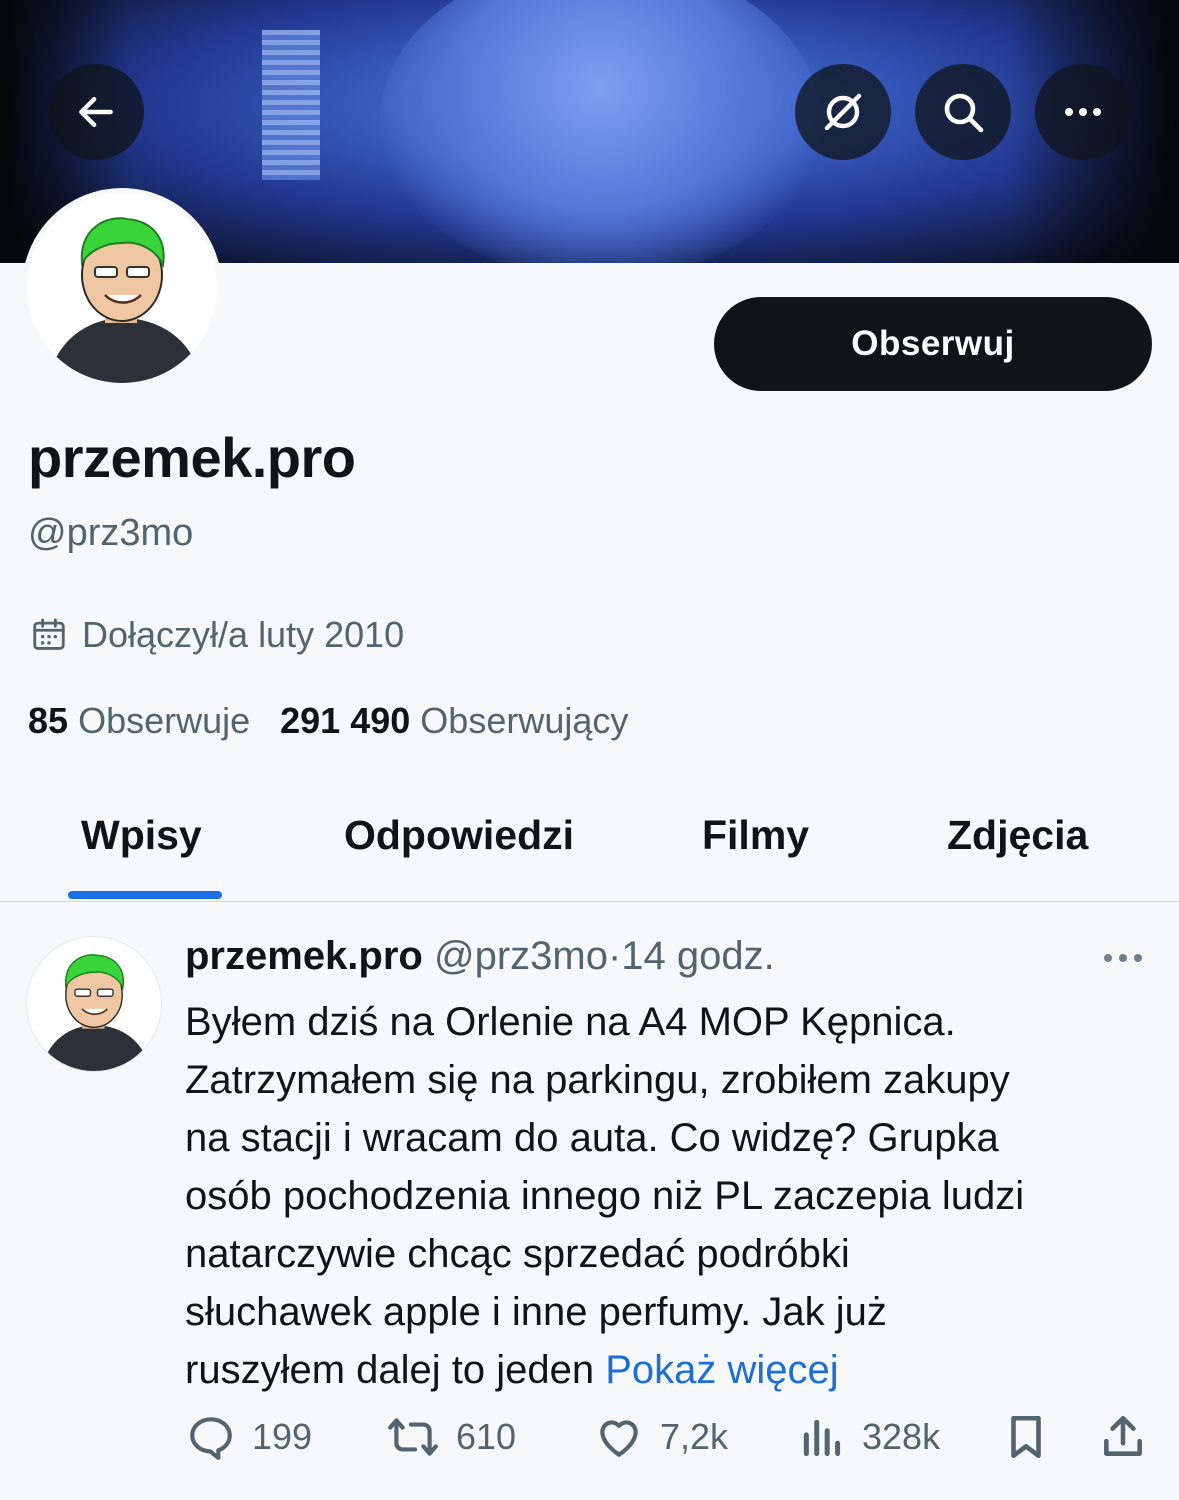  Describe the element at coordinates (901, 1436) in the screenshot. I see `views-count: 328k` at that location.